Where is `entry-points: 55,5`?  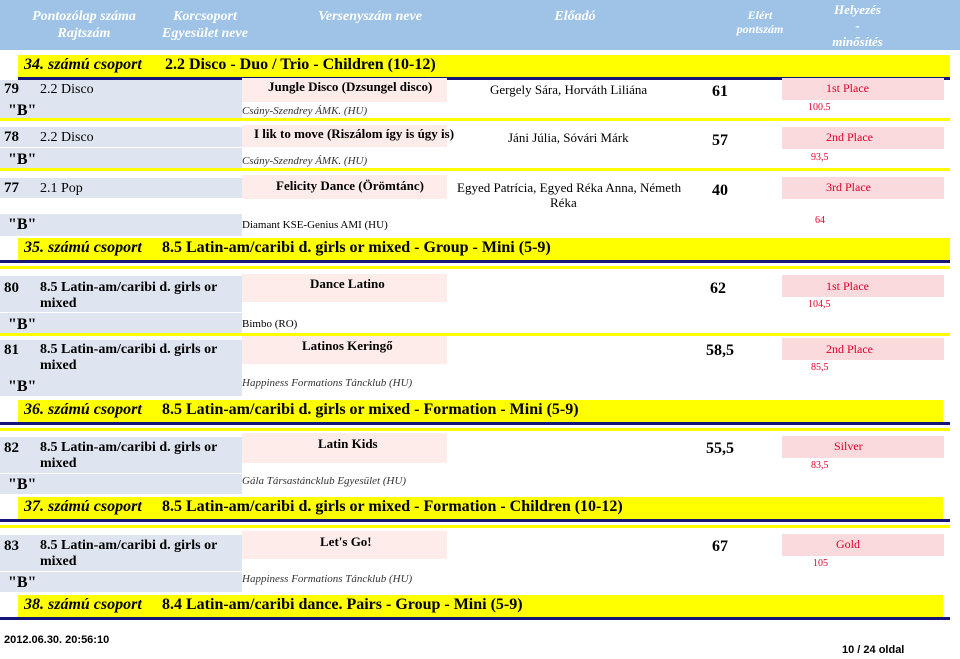
entry-points: 55,5 is located at coordinates (720, 448).